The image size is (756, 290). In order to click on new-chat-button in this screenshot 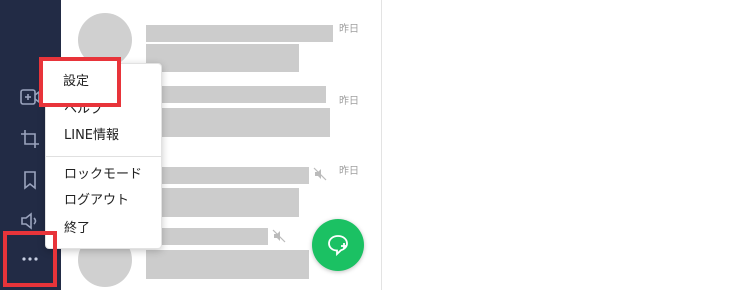, I will do `click(338, 245)`.